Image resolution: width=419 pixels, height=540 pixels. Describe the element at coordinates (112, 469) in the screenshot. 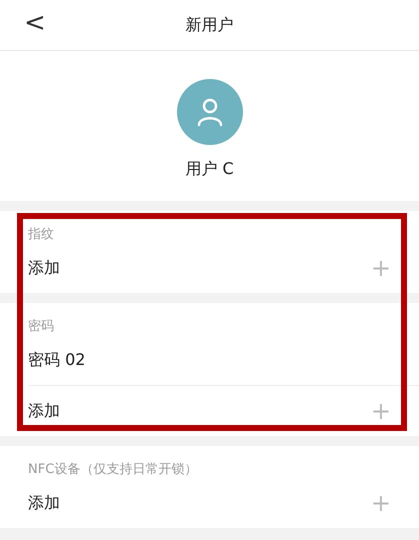

I see `section-label: NFC设备（仅支持日常开锁）` at that location.